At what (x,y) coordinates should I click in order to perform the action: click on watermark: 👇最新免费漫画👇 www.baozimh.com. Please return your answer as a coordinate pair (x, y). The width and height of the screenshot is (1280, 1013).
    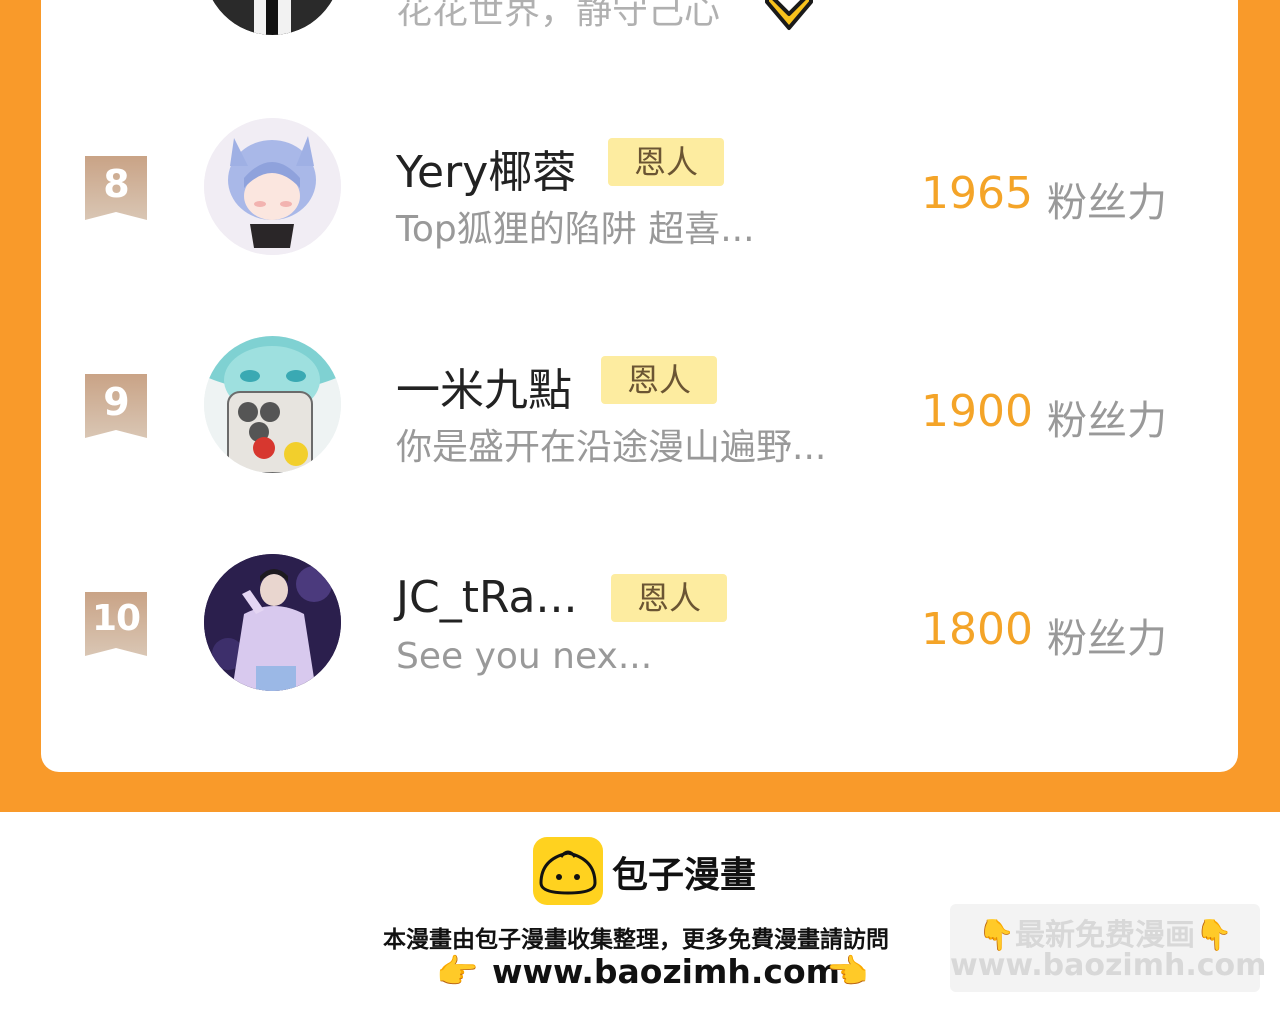
    Looking at the image, I should click on (1108, 948).